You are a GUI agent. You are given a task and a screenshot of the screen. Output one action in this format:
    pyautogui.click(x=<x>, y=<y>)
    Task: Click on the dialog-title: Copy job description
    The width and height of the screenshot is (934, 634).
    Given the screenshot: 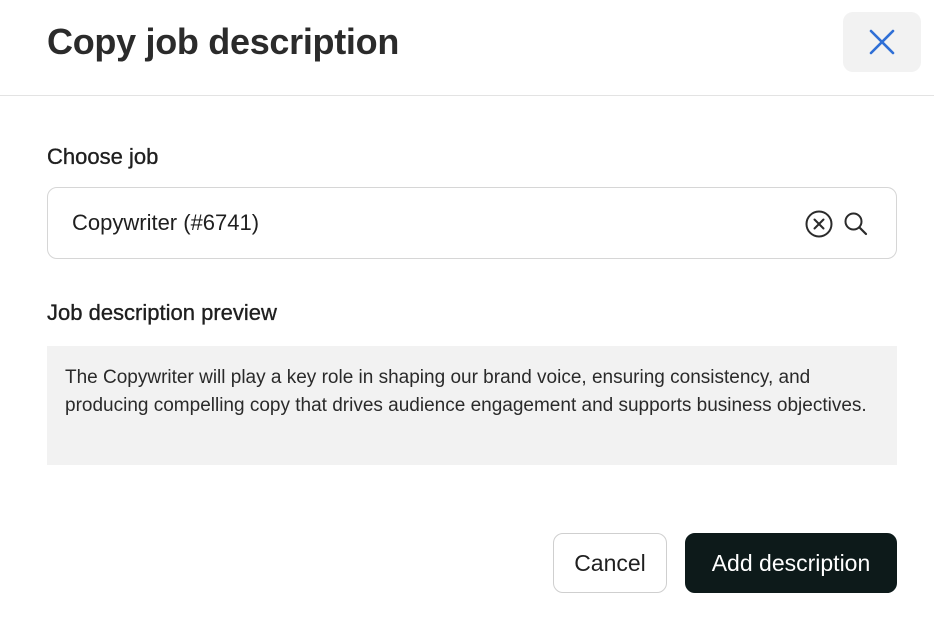 What is the action you would take?
    pyautogui.click(x=223, y=41)
    